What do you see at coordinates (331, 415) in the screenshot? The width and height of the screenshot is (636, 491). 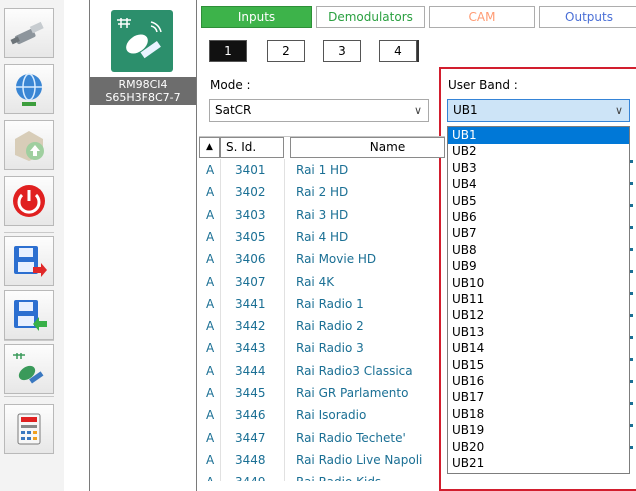 I see `row-name: Rai Isoradio` at bounding box center [331, 415].